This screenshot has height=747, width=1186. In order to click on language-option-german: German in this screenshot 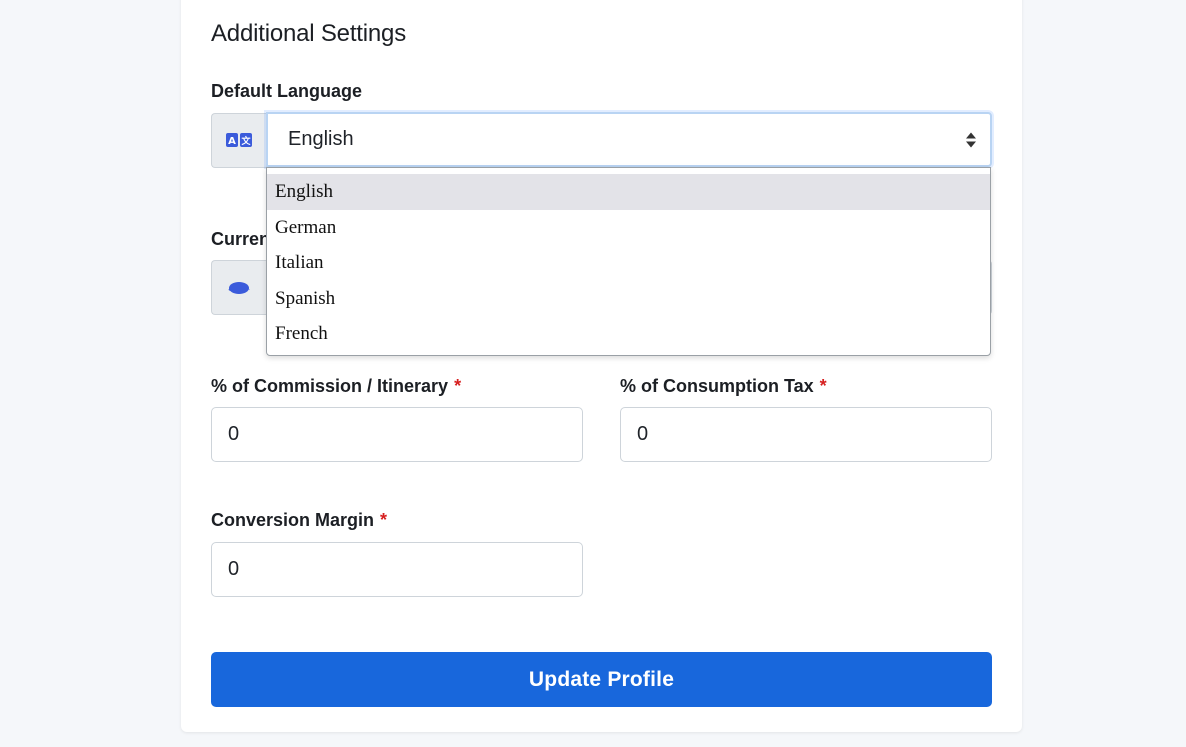, I will do `click(628, 228)`.